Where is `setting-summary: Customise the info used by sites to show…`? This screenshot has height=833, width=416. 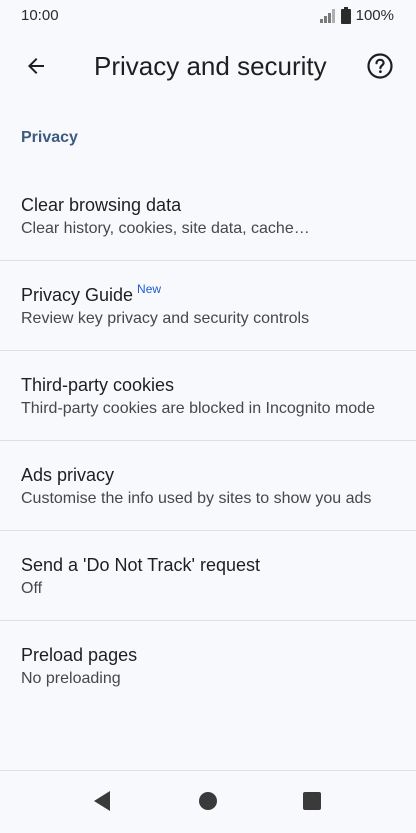 setting-summary: Customise the info used by sites to show… is located at coordinates (196, 498).